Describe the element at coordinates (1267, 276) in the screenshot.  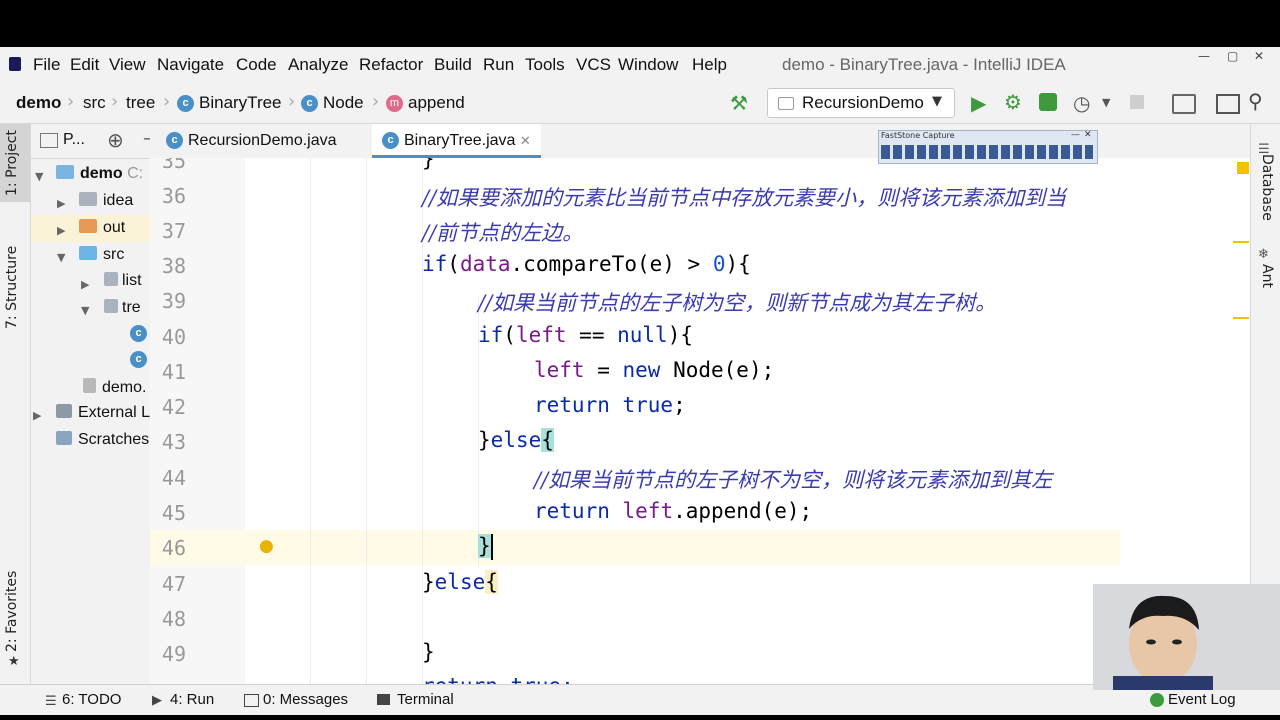
I see `ant-tool-label: Ant` at that location.